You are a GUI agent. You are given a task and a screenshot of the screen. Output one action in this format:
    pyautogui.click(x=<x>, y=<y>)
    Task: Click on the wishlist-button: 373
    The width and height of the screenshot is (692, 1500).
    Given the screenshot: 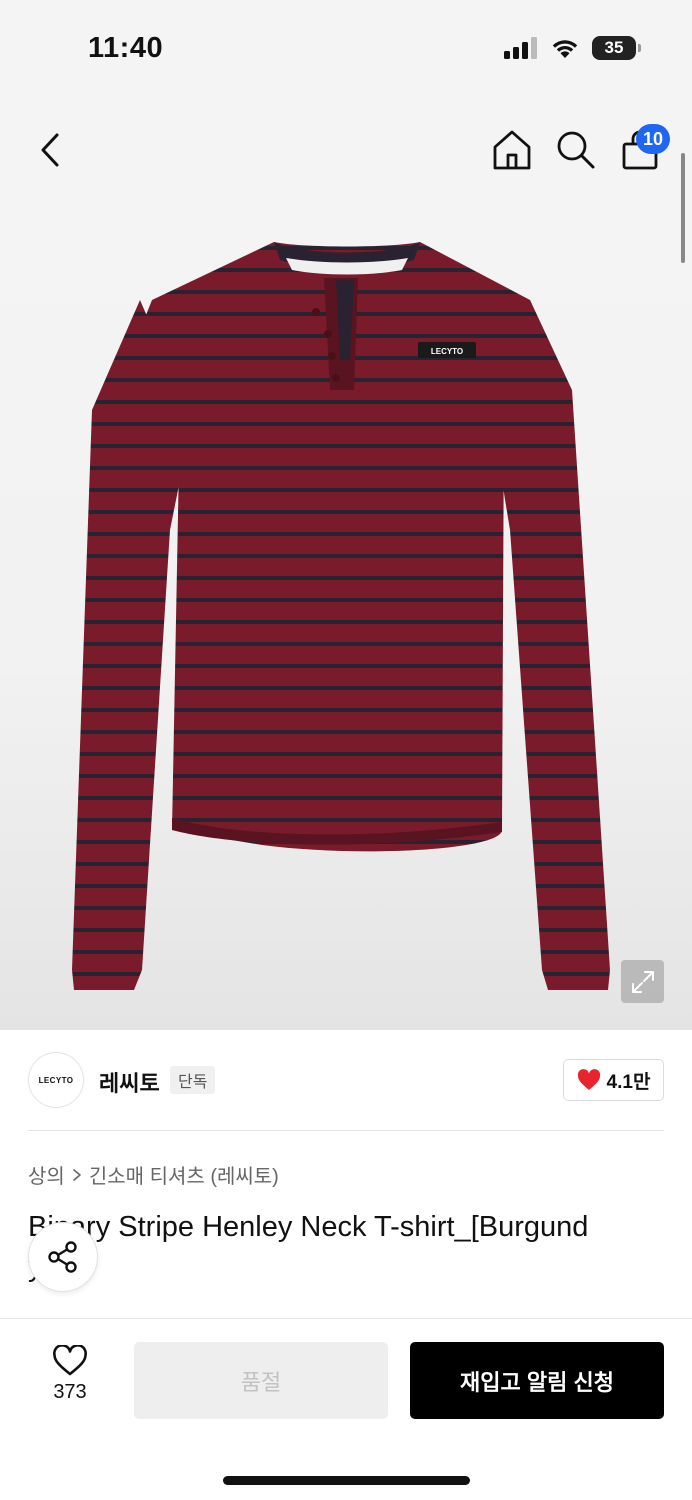 What is the action you would take?
    pyautogui.click(x=70, y=1374)
    